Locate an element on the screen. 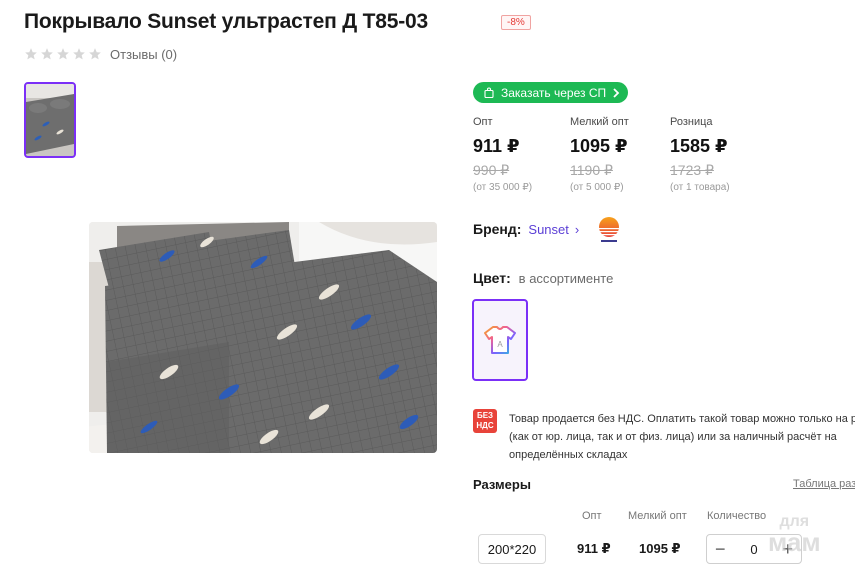  no-vat-badge: БЕЗ НДС is located at coordinates (485, 421).